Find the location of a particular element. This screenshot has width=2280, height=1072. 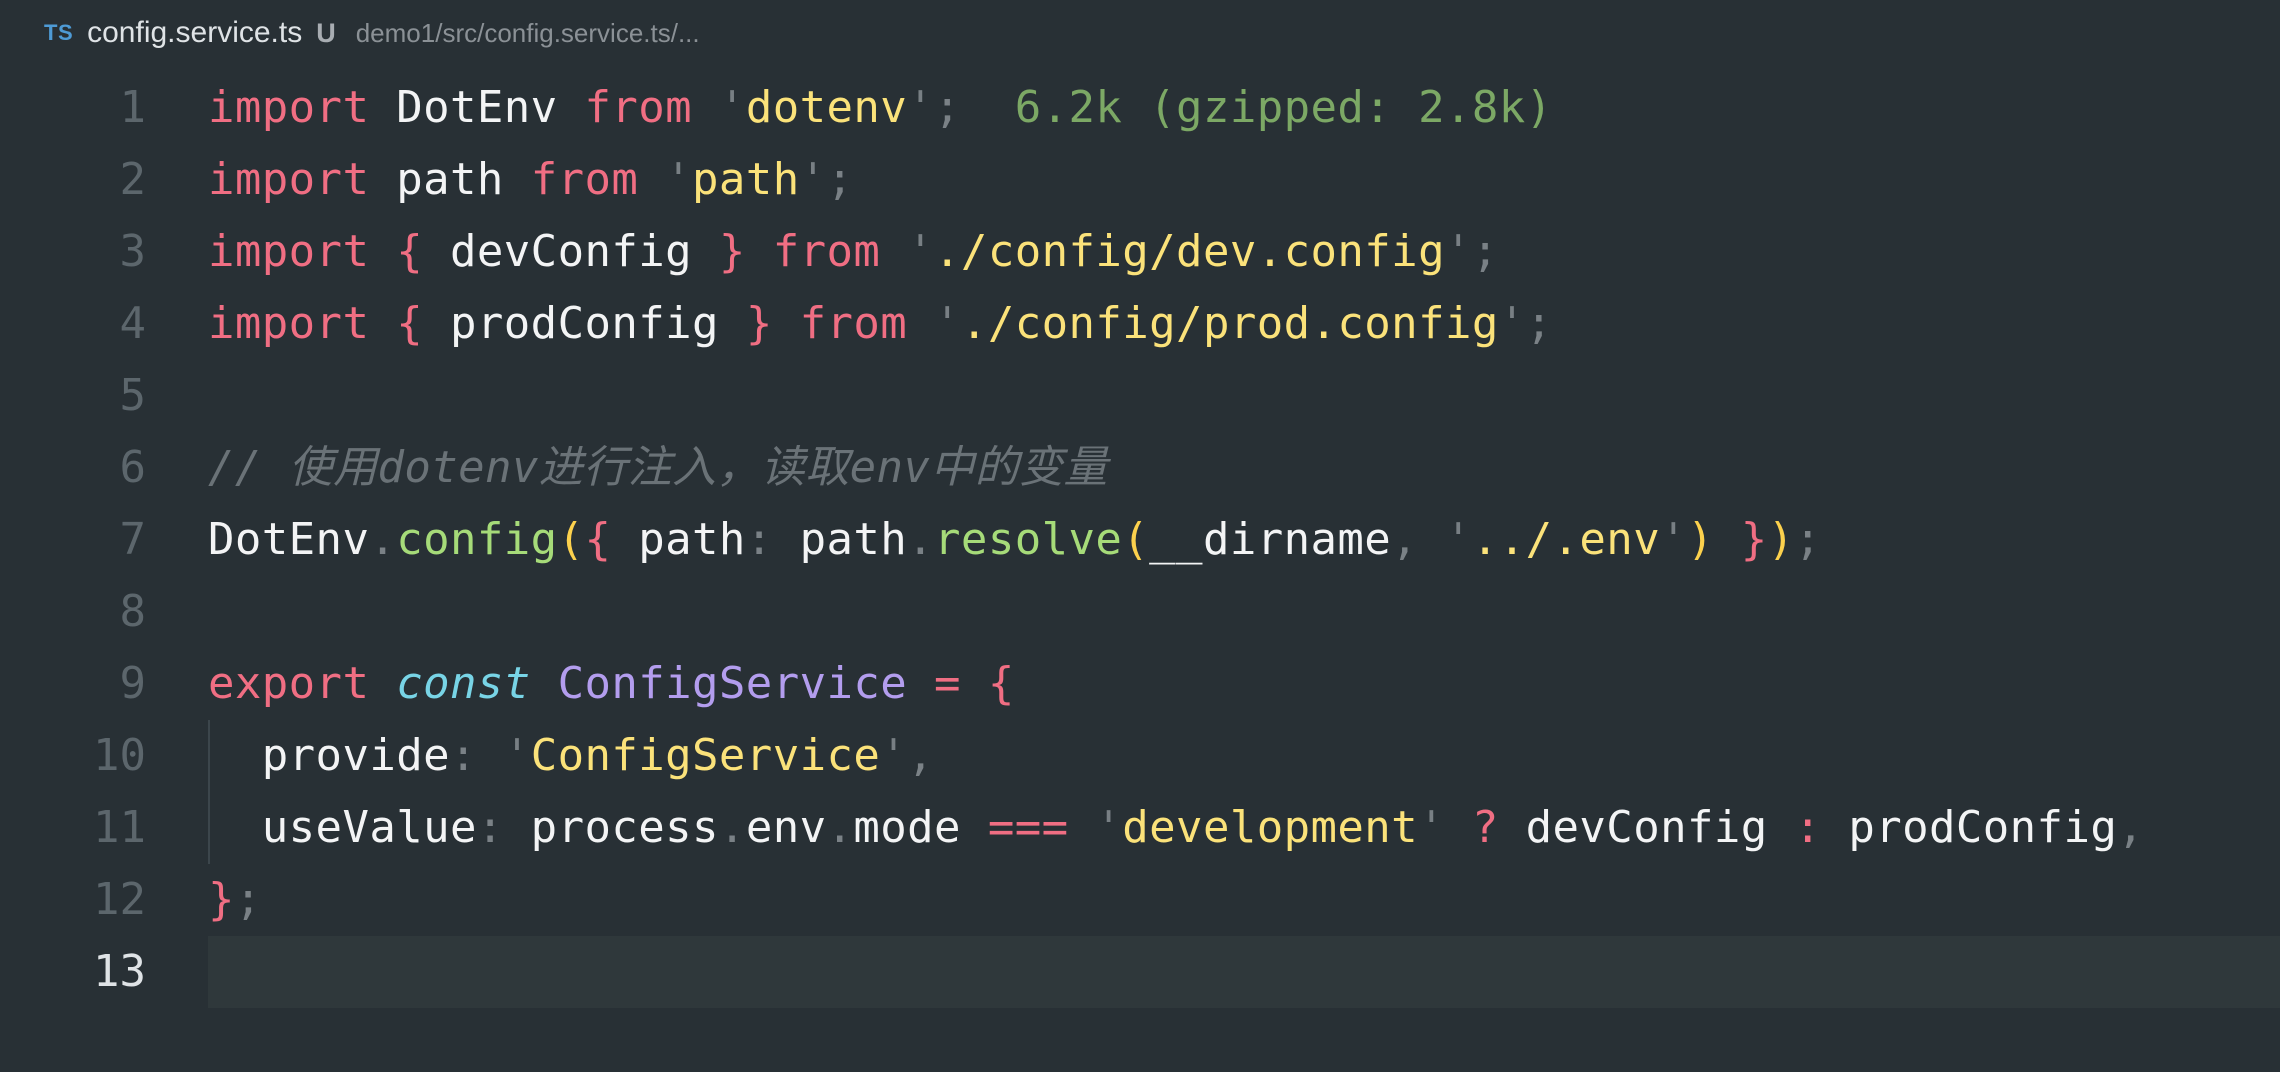

code-line: 12}; is located at coordinates (1140, 900).